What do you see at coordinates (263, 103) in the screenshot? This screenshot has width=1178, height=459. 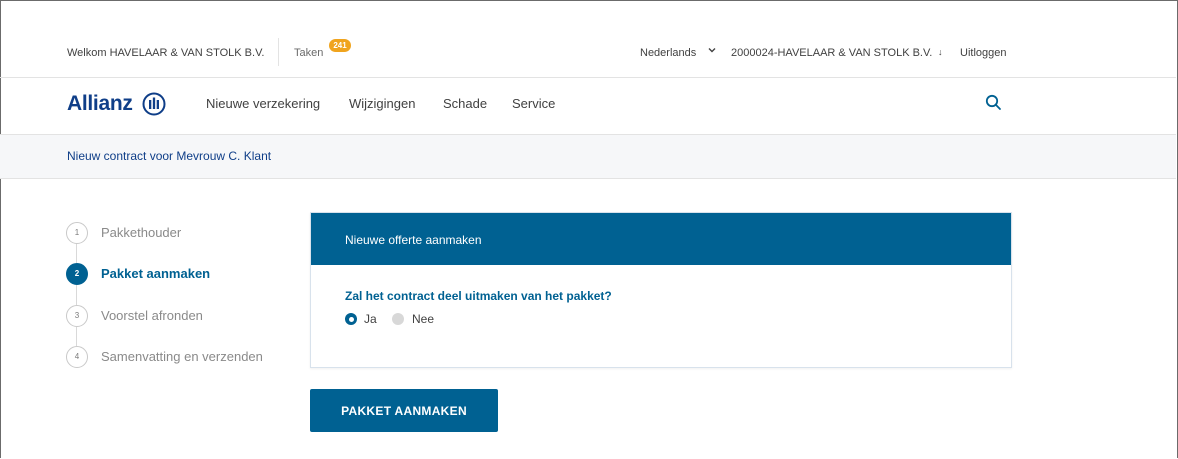 I see `nav-item-nieuwe-verzekering: Nieuwe verzekering` at bounding box center [263, 103].